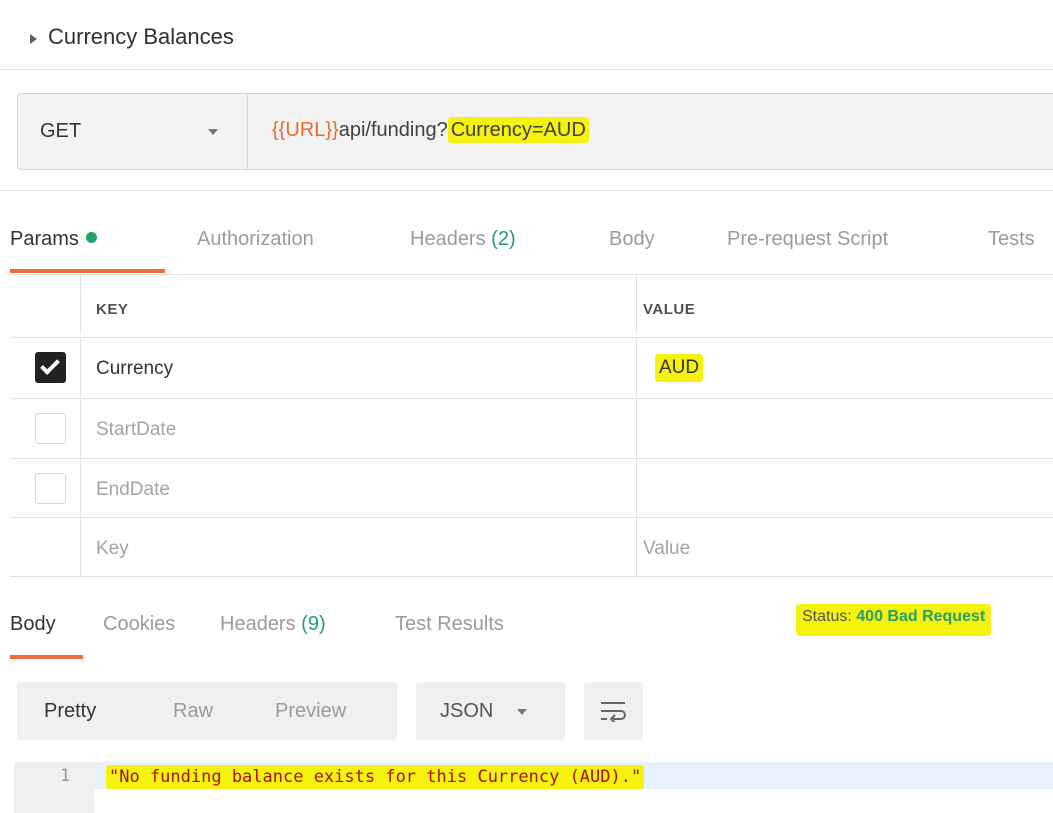 The width and height of the screenshot is (1053, 813). I want to click on table-row: StartDate, so click(531, 428).